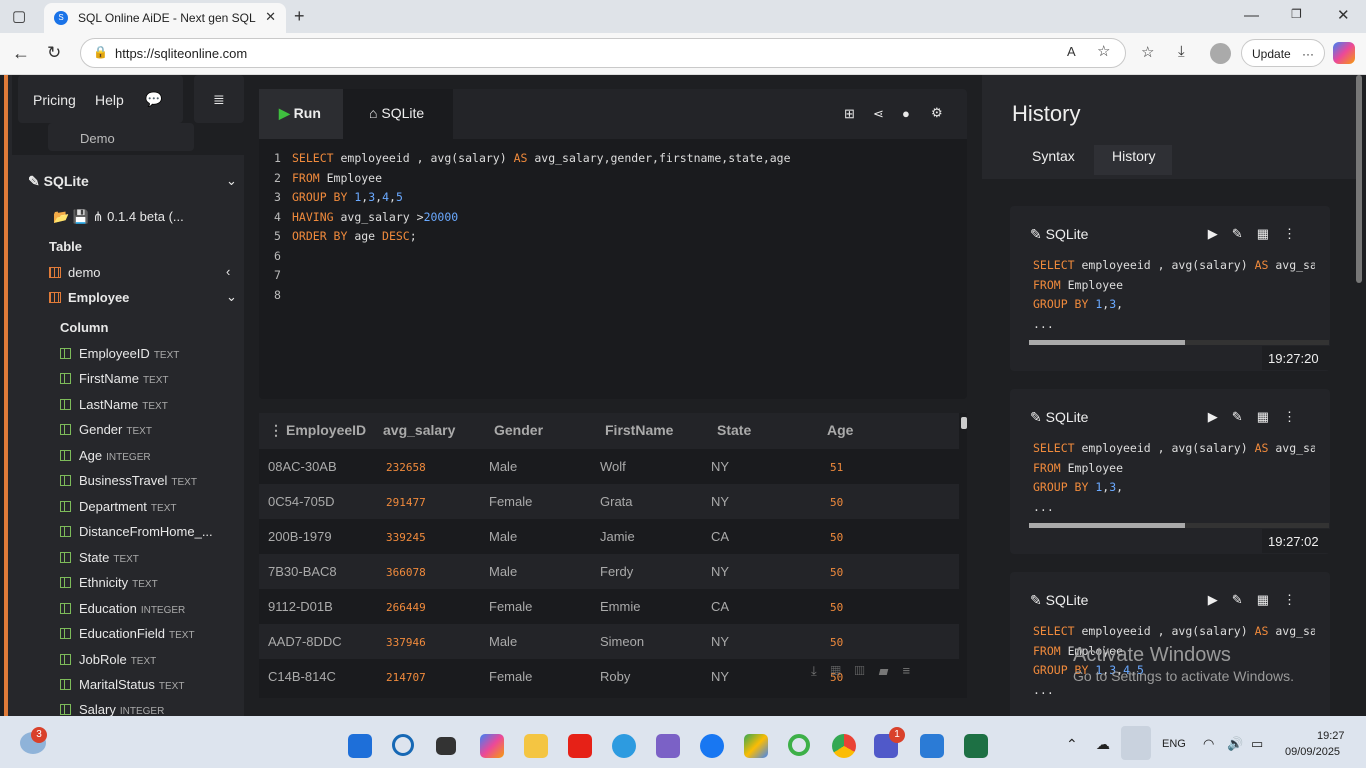  I want to click on task-view-icon, so click(446, 746).